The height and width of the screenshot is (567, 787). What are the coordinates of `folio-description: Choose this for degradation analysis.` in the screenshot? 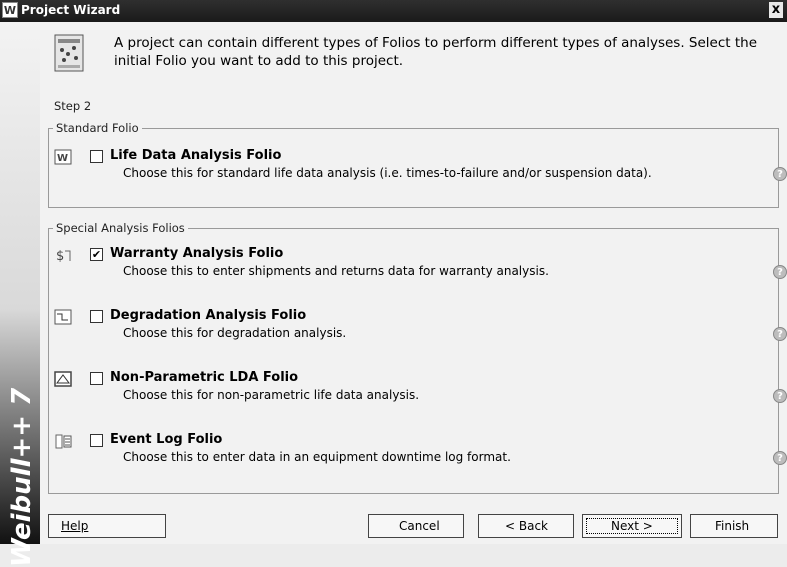 It's located at (235, 333).